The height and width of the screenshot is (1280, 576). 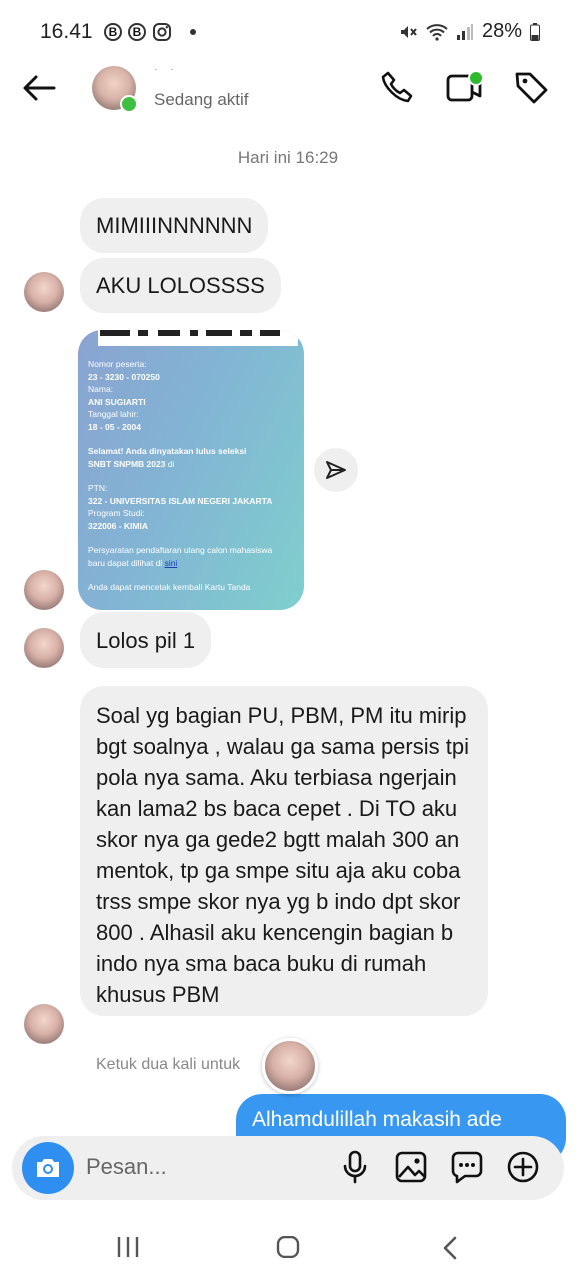 What do you see at coordinates (124, 376) in the screenshot?
I see `nomor-value: 23 - 3230 - 070250` at bounding box center [124, 376].